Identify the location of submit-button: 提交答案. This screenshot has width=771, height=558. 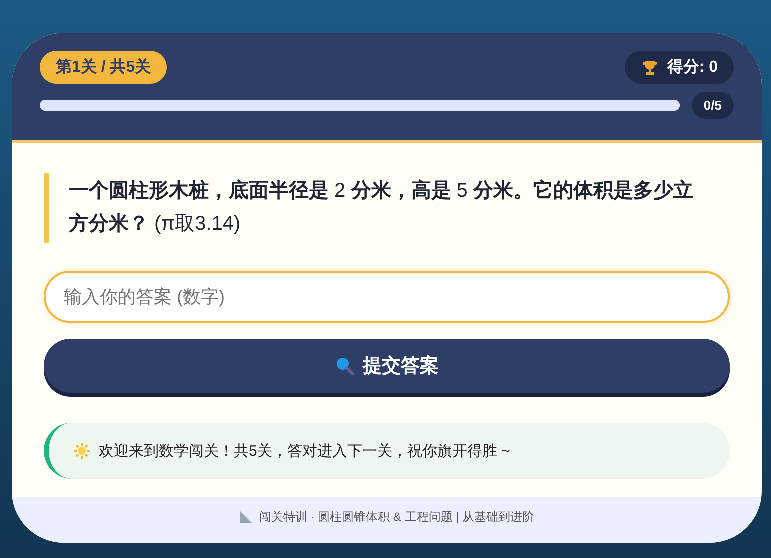
(387, 366).